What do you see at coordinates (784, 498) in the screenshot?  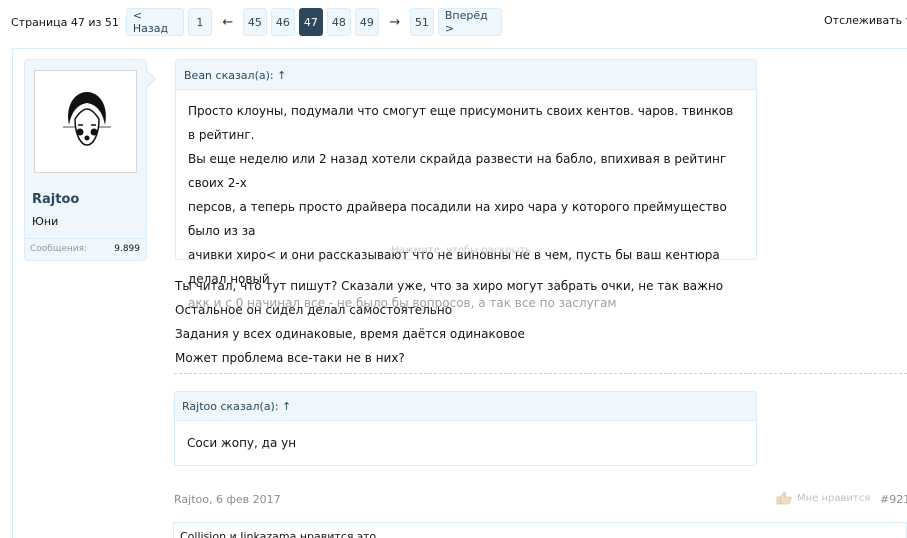 I see `thumbs-up-icon` at bounding box center [784, 498].